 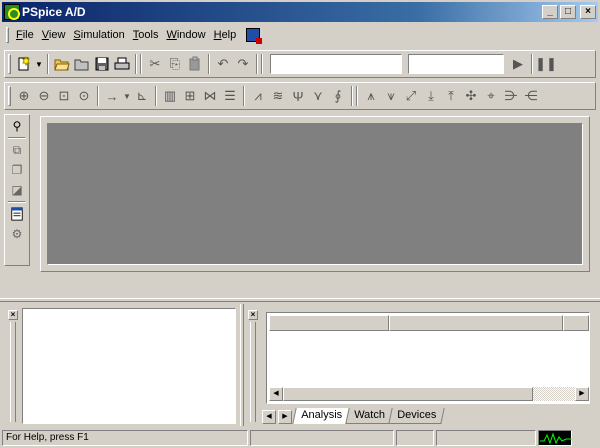 What do you see at coordinates (511, 96) in the screenshot?
I see `next-icon: ⋺` at bounding box center [511, 96].